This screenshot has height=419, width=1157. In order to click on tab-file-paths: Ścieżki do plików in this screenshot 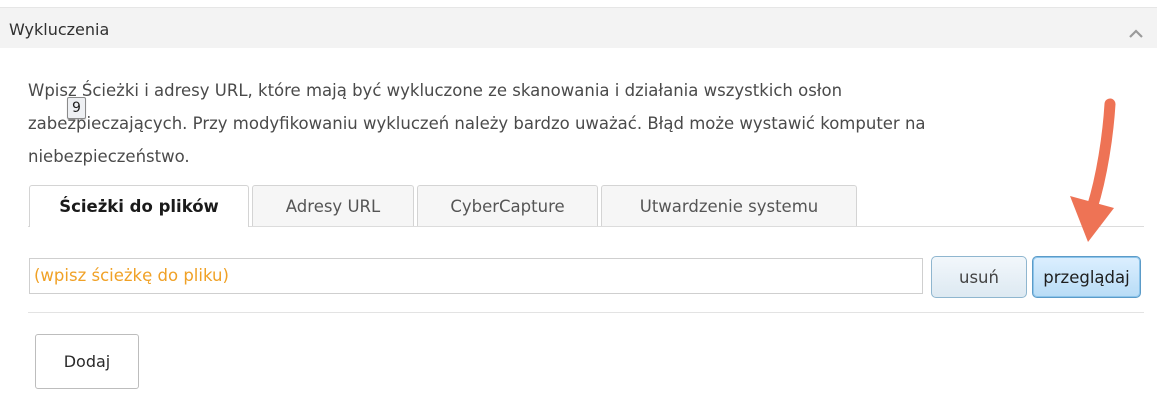, I will do `click(139, 206)`.